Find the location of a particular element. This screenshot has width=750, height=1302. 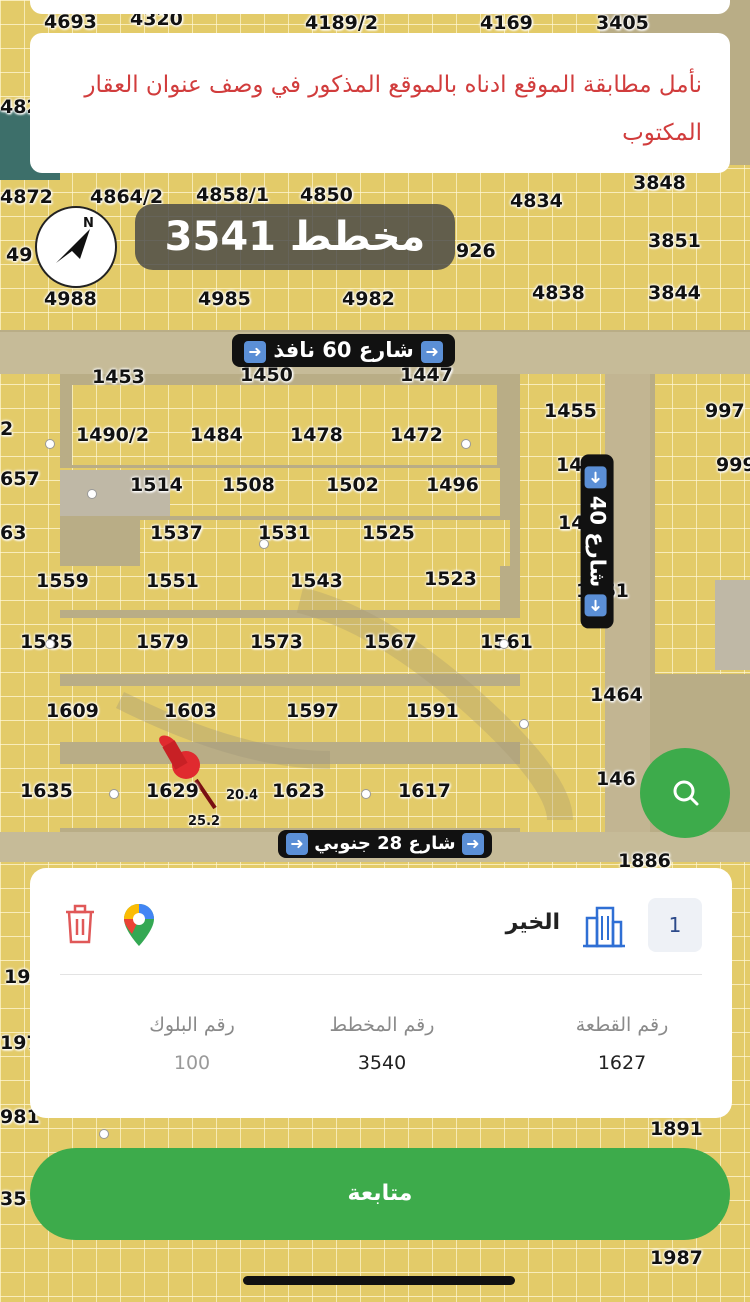

home-indicator is located at coordinates (379, 1280).